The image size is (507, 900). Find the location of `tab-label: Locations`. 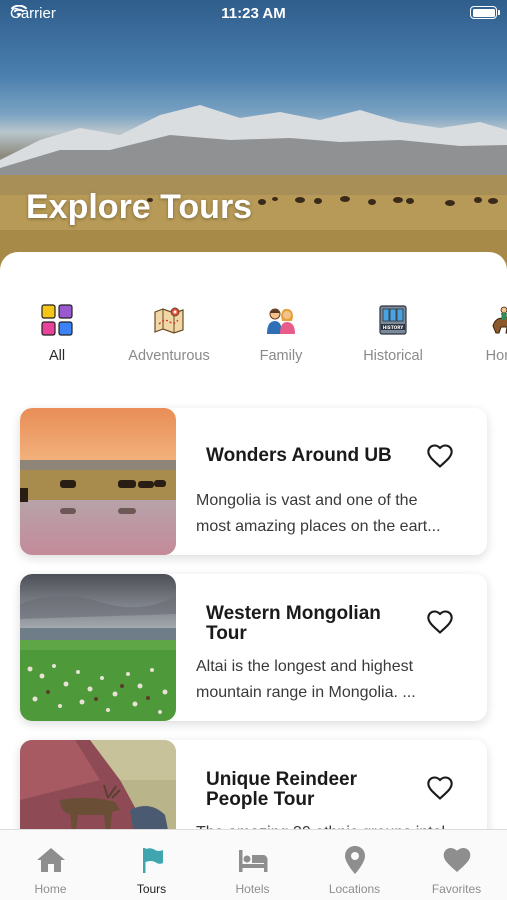

tab-label: Locations is located at coordinates (354, 889).